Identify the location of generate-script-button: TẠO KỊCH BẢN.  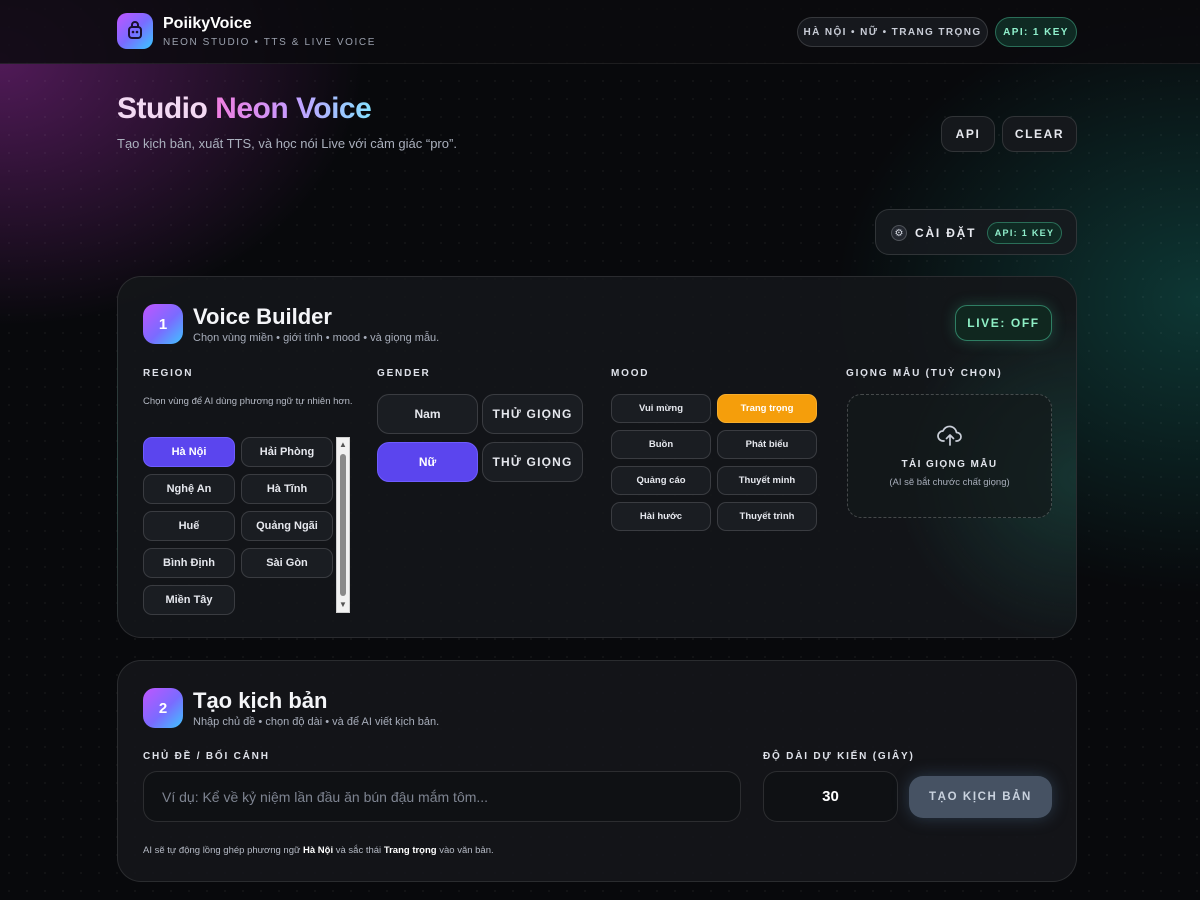
(980, 797).